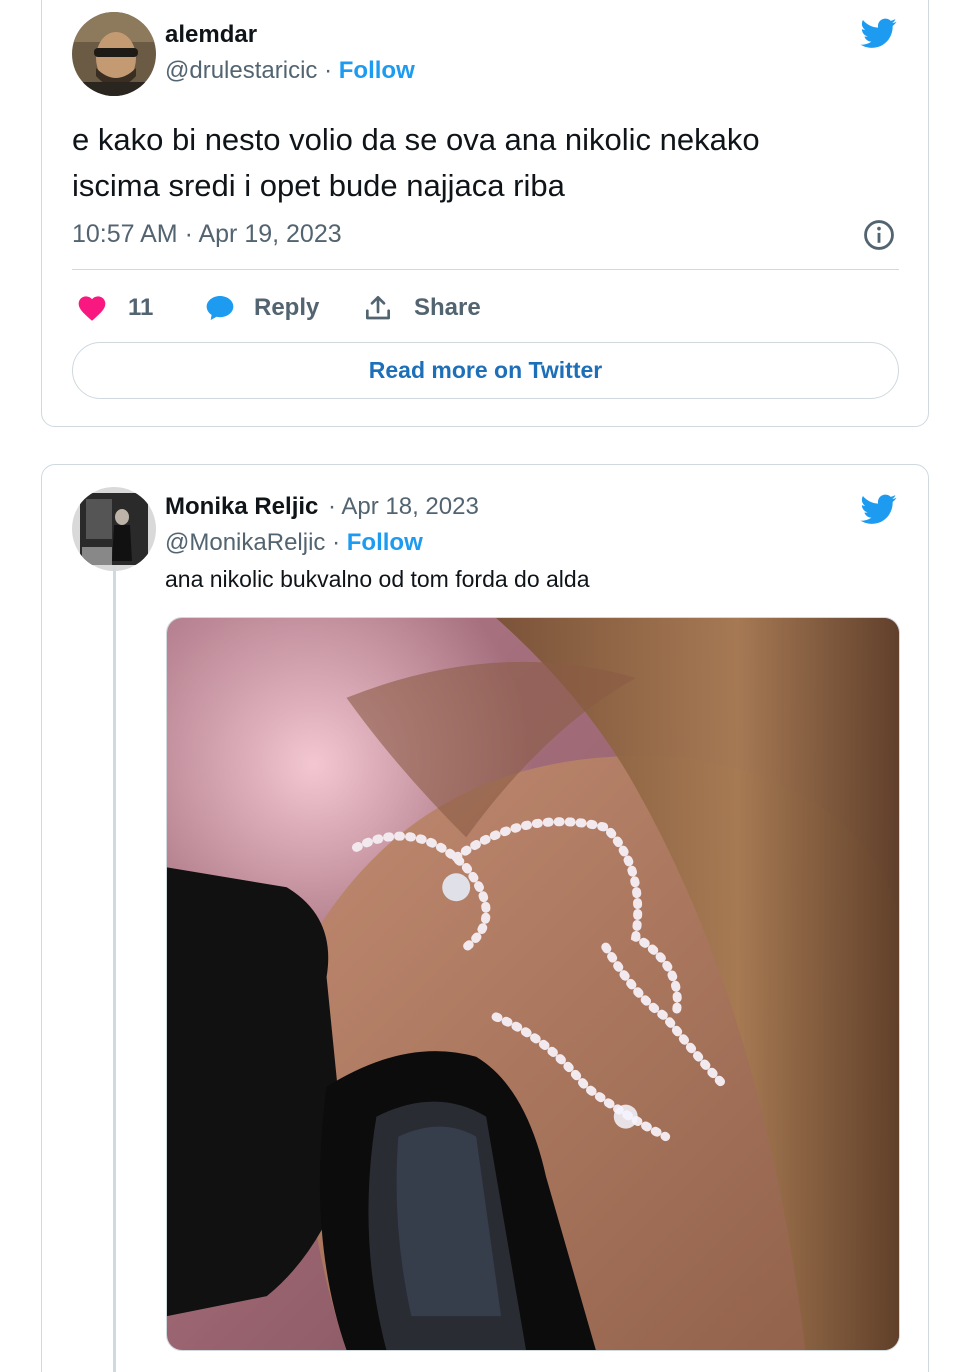  I want to click on tweet-text-line: iscima sredi i opet bude najjaca riba, so click(318, 185).